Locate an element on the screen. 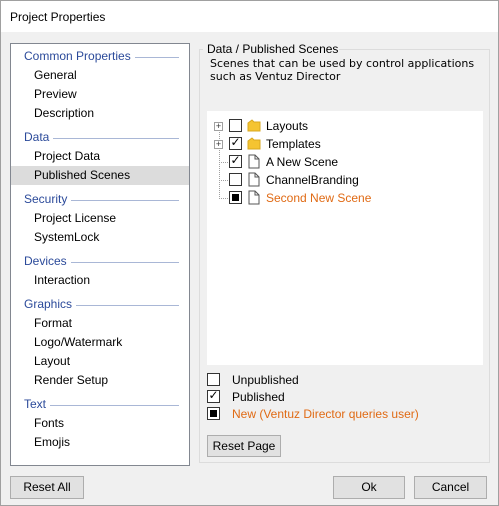 This screenshot has width=499, height=506. button-label: Cancel is located at coordinates (450, 487).